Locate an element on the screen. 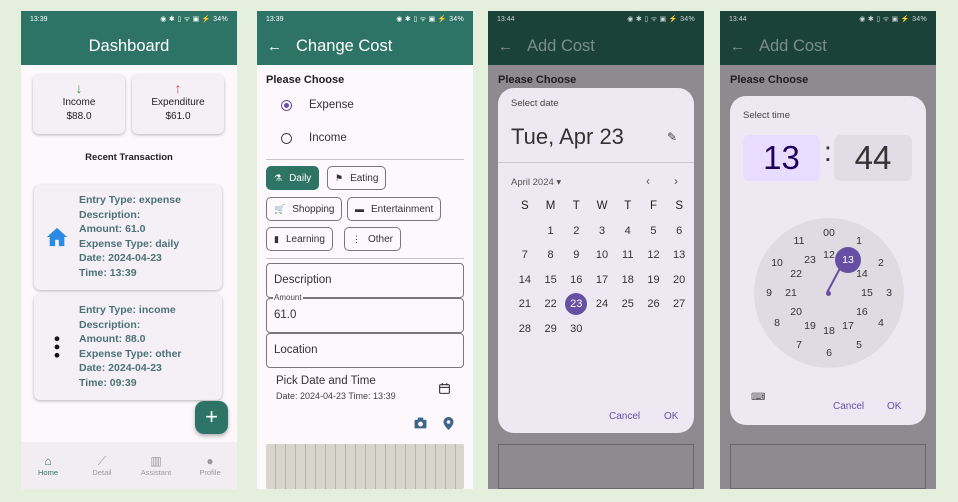 This screenshot has height=502, width=958. day-cell: 12 is located at coordinates (654, 255).